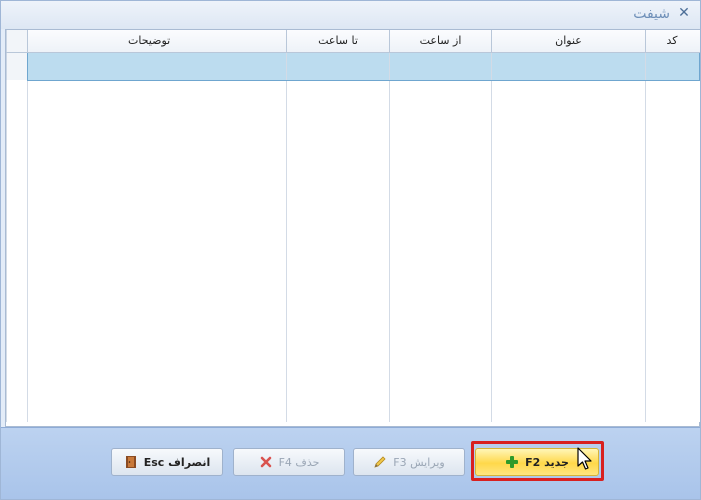 The image size is (701, 500). Describe the element at coordinates (17, 66) in the screenshot. I see `vertical-scrollbar` at that location.